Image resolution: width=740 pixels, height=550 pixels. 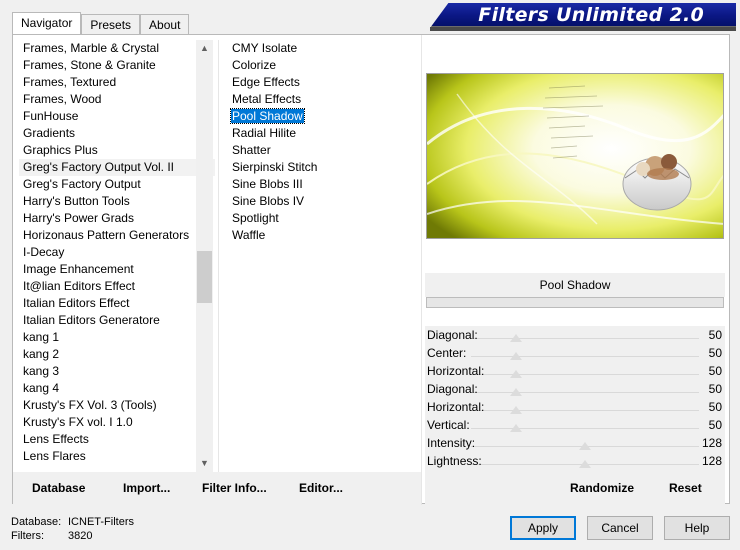 I want to click on parameter-row: Horizontal: 50, so click(x=575, y=371).